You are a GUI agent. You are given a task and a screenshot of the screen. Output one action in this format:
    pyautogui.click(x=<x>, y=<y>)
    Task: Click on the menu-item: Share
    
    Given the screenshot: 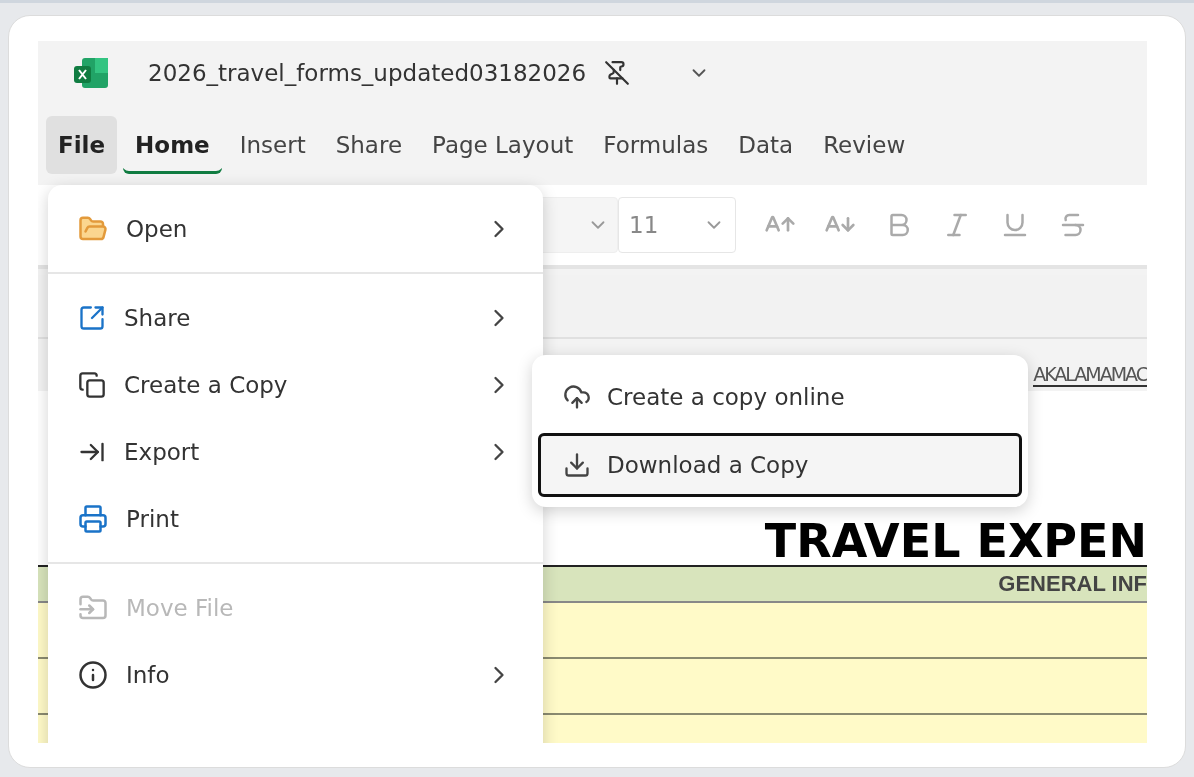 What is the action you would take?
    pyautogui.click(x=295, y=317)
    